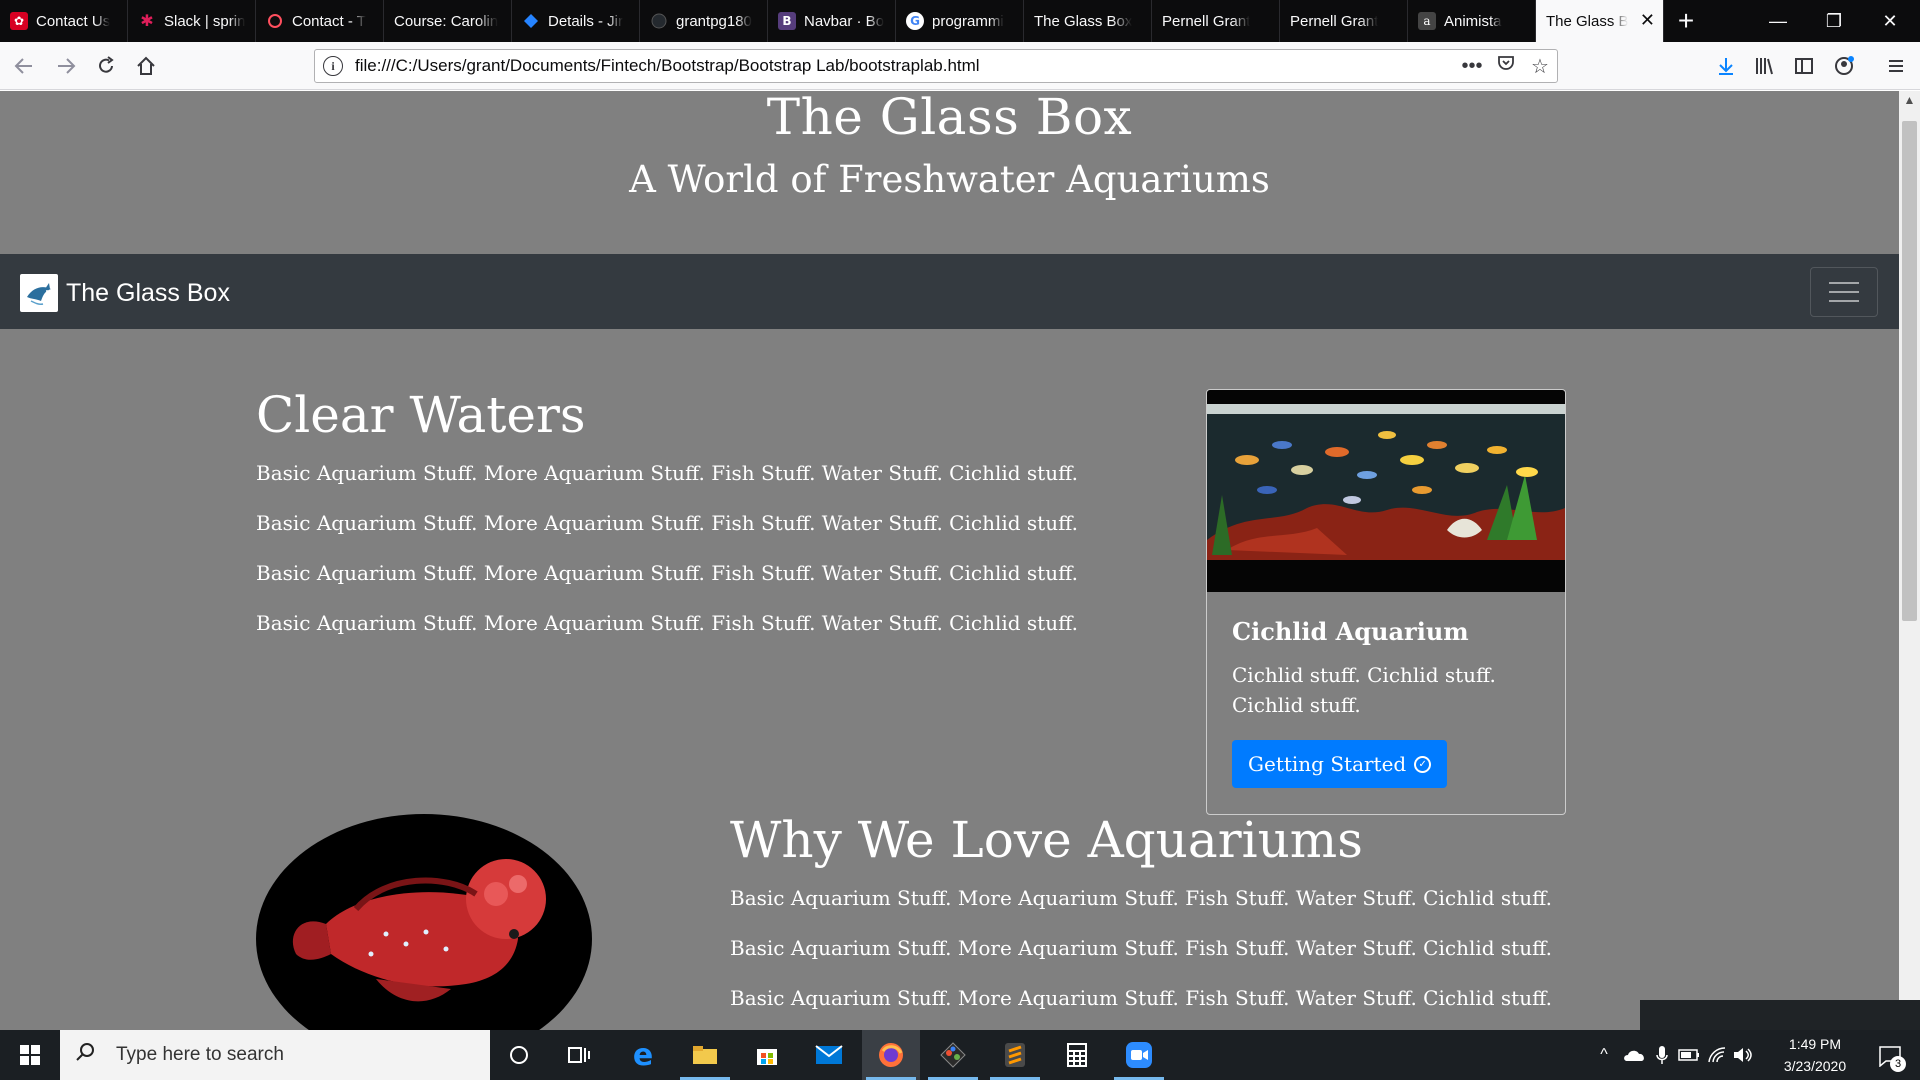  I want to click on sidebar-icon, so click(1804, 66).